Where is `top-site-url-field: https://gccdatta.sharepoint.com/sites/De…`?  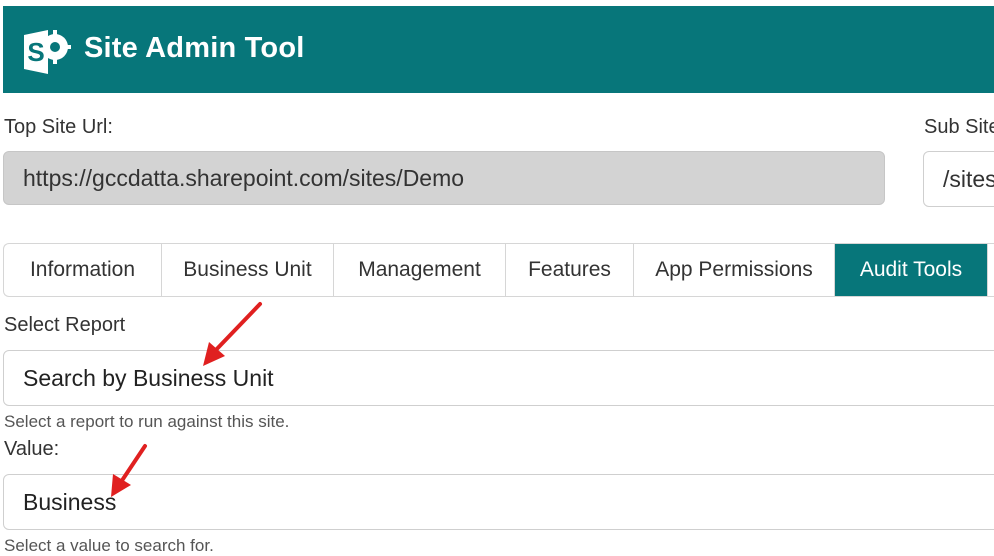
top-site-url-field: https://gccdatta.sharepoint.com/sites/De… is located at coordinates (444, 178).